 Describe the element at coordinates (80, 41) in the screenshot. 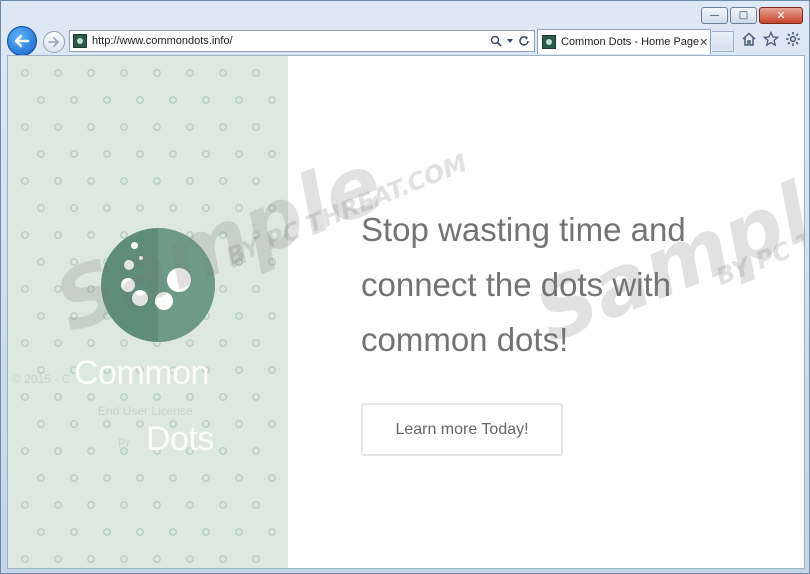

I see `site-favicon-icon` at that location.